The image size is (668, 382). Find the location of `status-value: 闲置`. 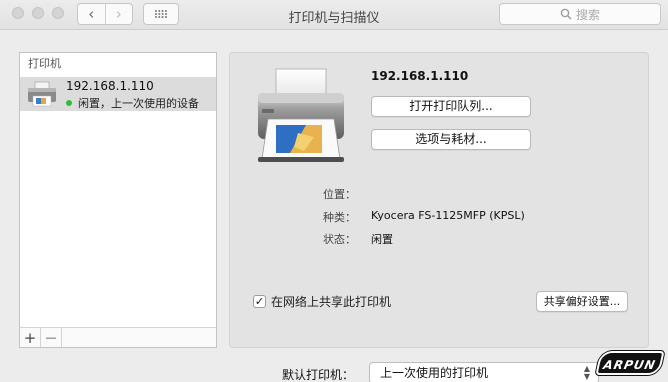

status-value: 闲置 is located at coordinates (382, 239).